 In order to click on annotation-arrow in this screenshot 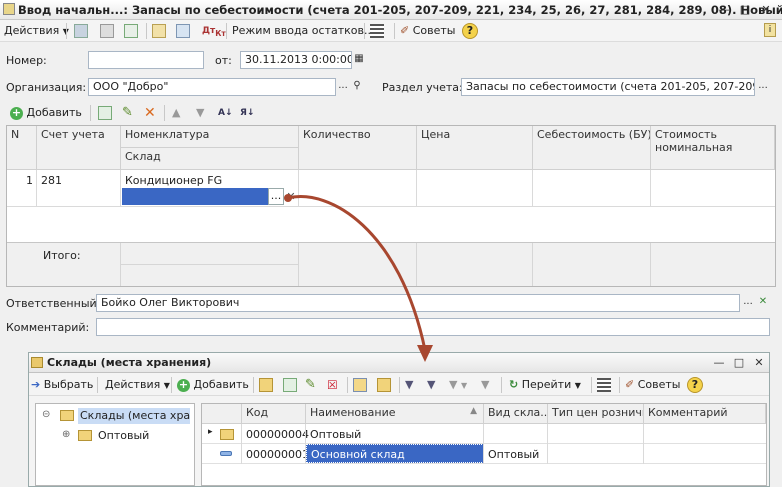, I will do `click(358, 278)`.